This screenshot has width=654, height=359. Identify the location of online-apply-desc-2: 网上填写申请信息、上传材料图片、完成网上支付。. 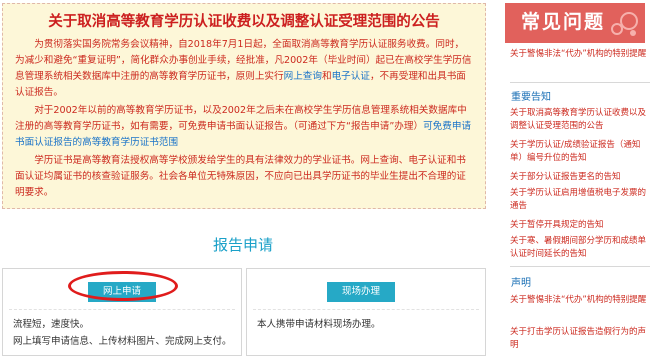
(122, 341).